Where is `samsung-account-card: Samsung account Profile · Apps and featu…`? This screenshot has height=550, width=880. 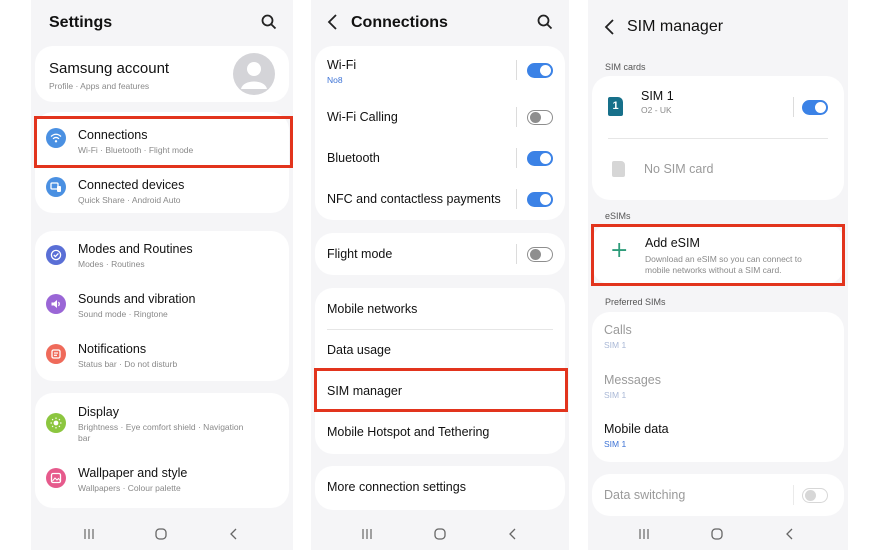 samsung-account-card: Samsung account Profile · Apps and featu… is located at coordinates (162, 74).